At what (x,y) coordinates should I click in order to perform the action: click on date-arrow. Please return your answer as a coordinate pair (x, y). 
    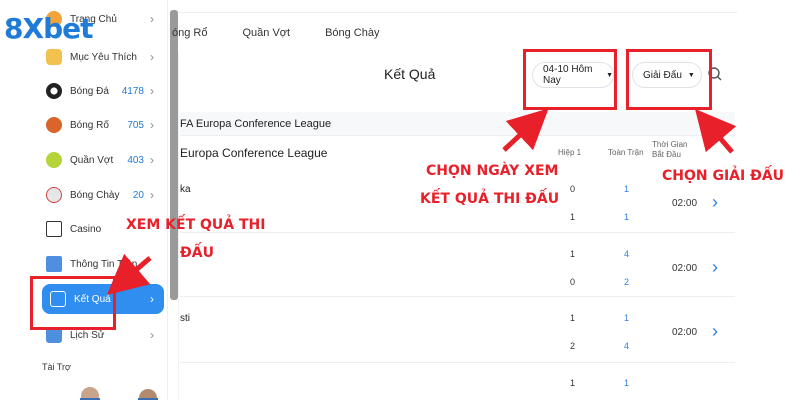
    Looking at the image, I should click on (525, 130).